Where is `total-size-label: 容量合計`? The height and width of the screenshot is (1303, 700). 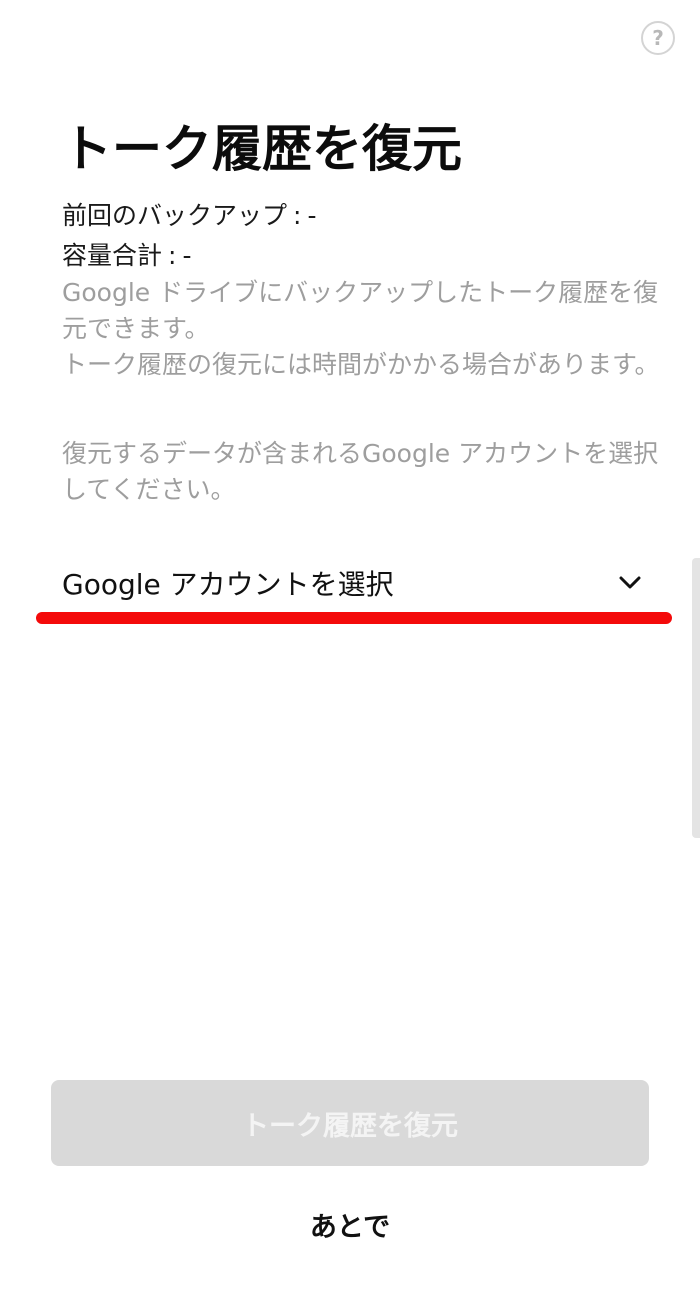 total-size-label: 容量合計 is located at coordinates (112, 255).